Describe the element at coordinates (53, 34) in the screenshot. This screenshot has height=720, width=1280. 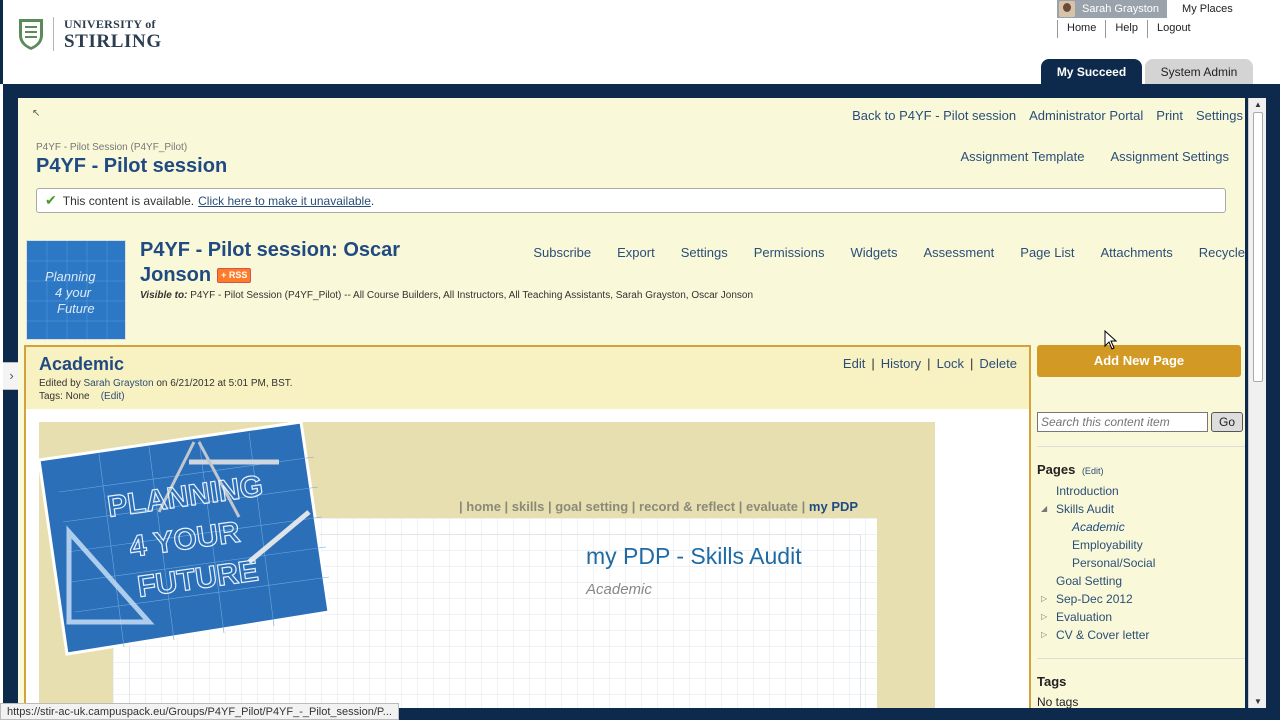
I see `logo-divider` at that location.